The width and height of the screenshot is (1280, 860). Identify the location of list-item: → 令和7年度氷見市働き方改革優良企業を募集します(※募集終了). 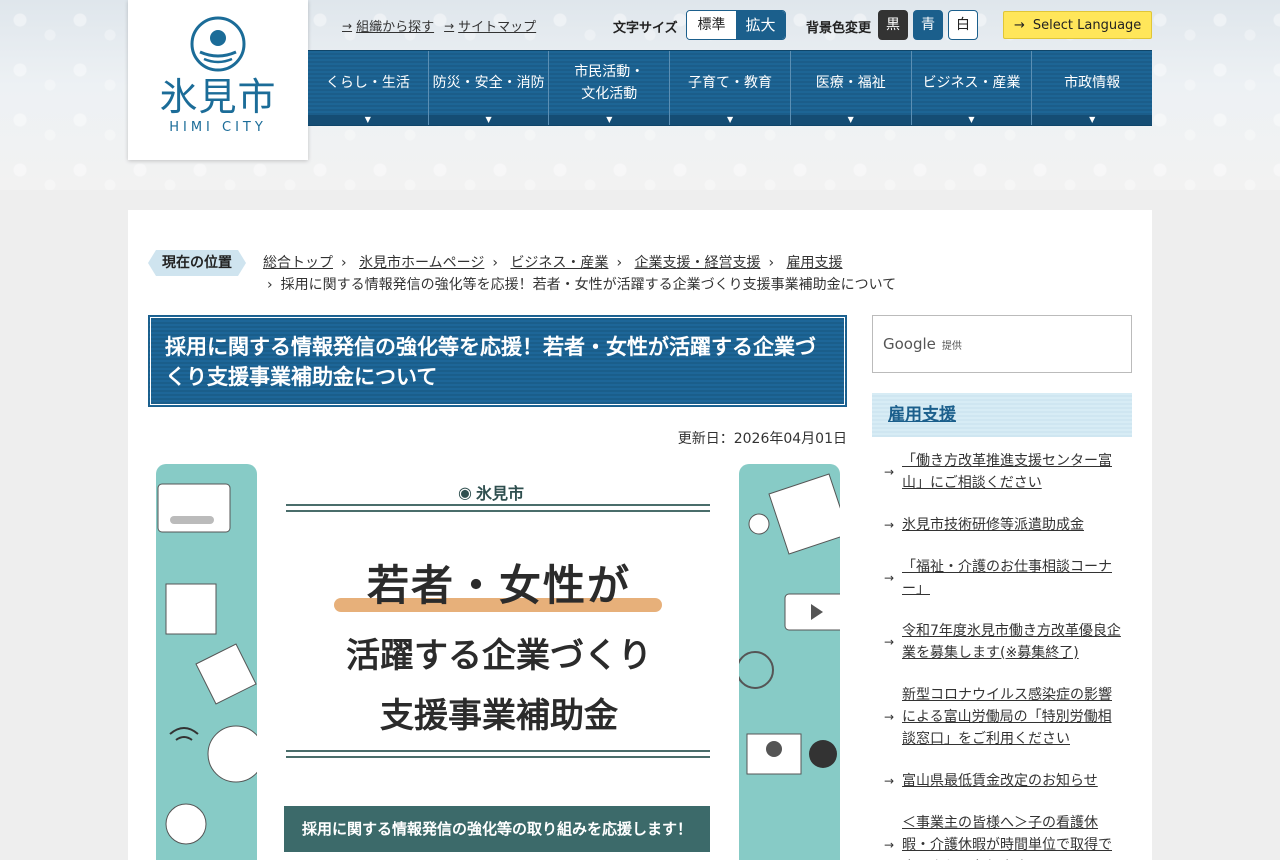
(1009, 642).